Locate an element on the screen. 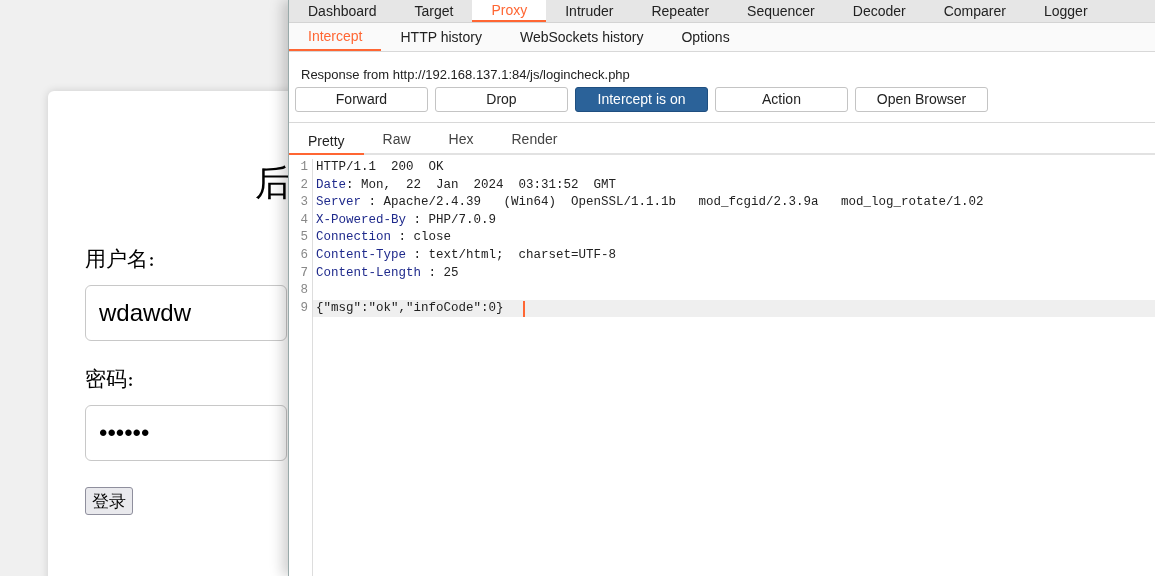 The width and height of the screenshot is (1155, 576). main-tab: Dashboard is located at coordinates (342, 11).